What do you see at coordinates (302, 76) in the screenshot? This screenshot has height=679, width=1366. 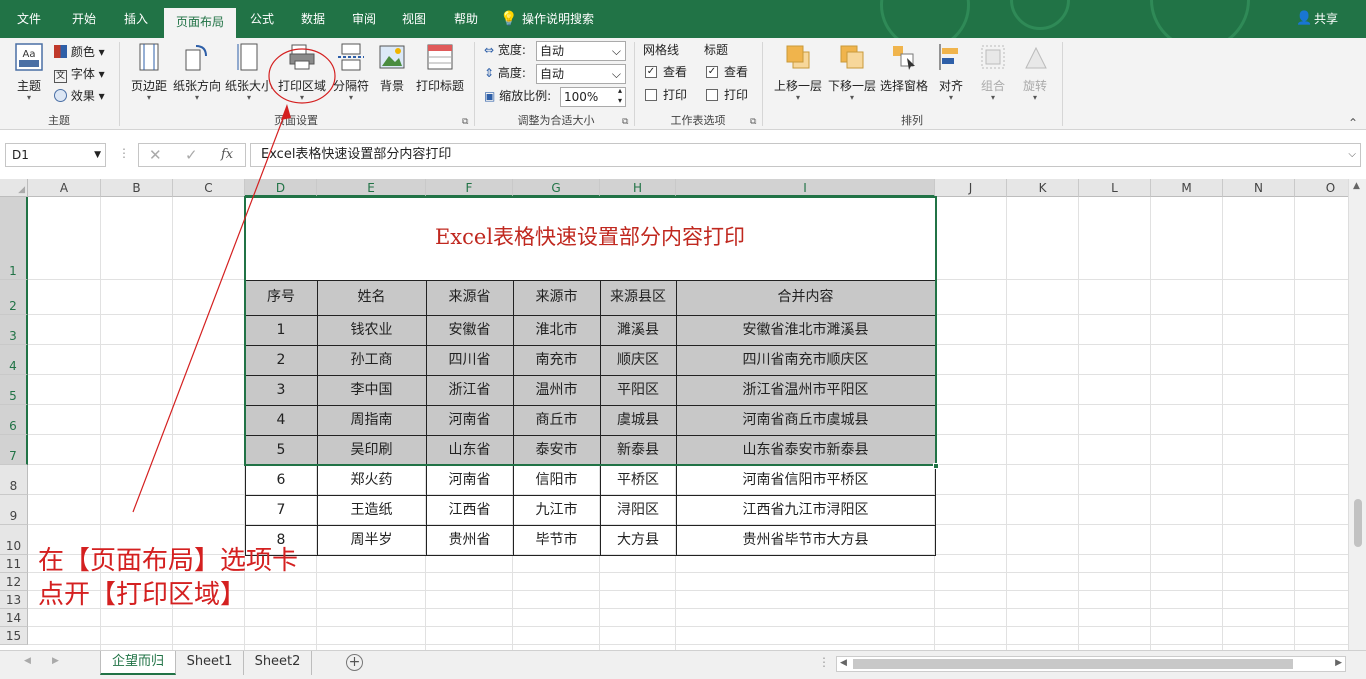 I see `highlight-circle` at bounding box center [302, 76].